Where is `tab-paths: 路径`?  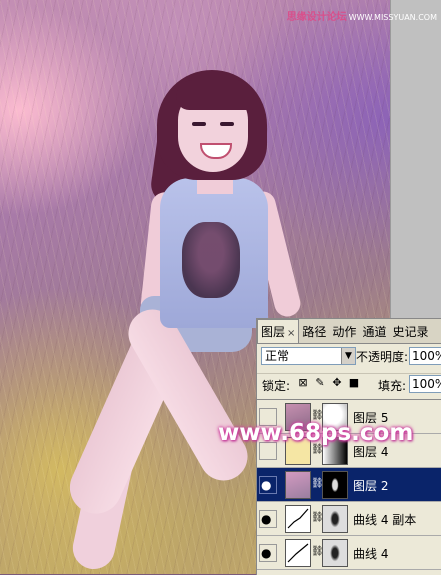 tab-paths: 路径 is located at coordinates (314, 333).